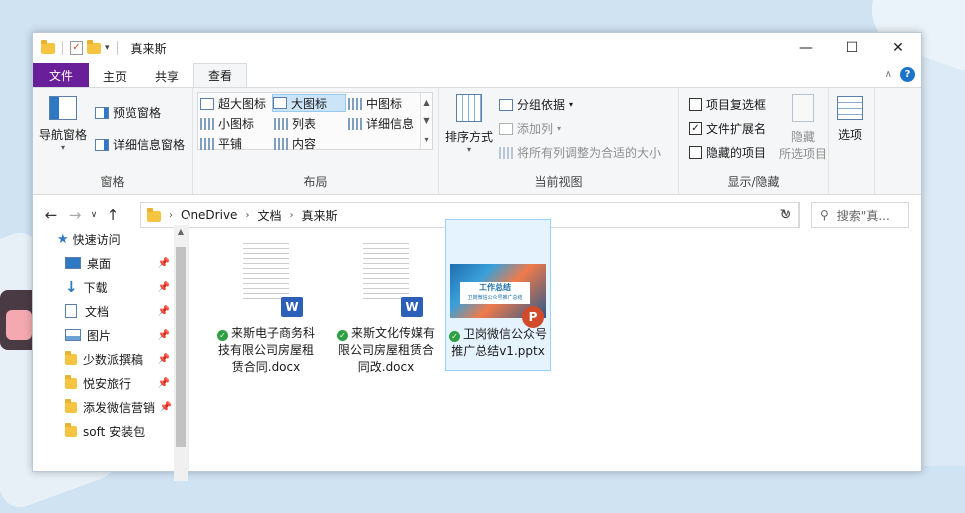 The width and height of the screenshot is (965, 513). What do you see at coordinates (506, 104) in the screenshot?
I see `group-by-icon` at bounding box center [506, 104].